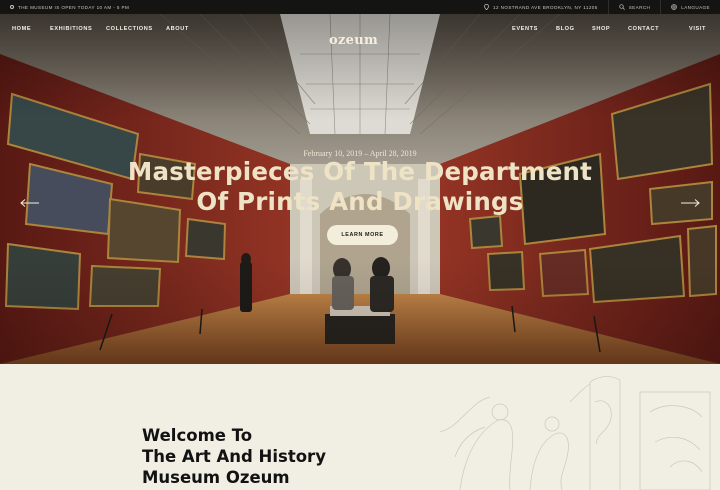 The image size is (720, 490). I want to click on nav-events: EVENTS, so click(525, 29).